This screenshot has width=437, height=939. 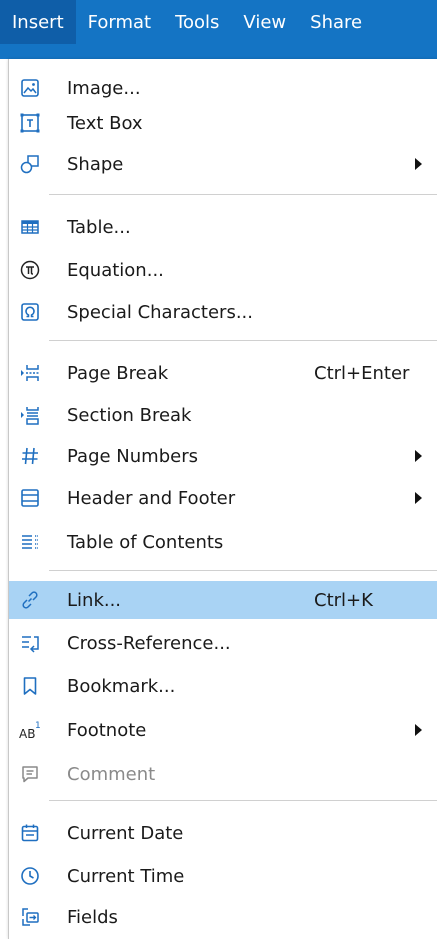 I want to click on clock-icon, so click(x=30, y=876).